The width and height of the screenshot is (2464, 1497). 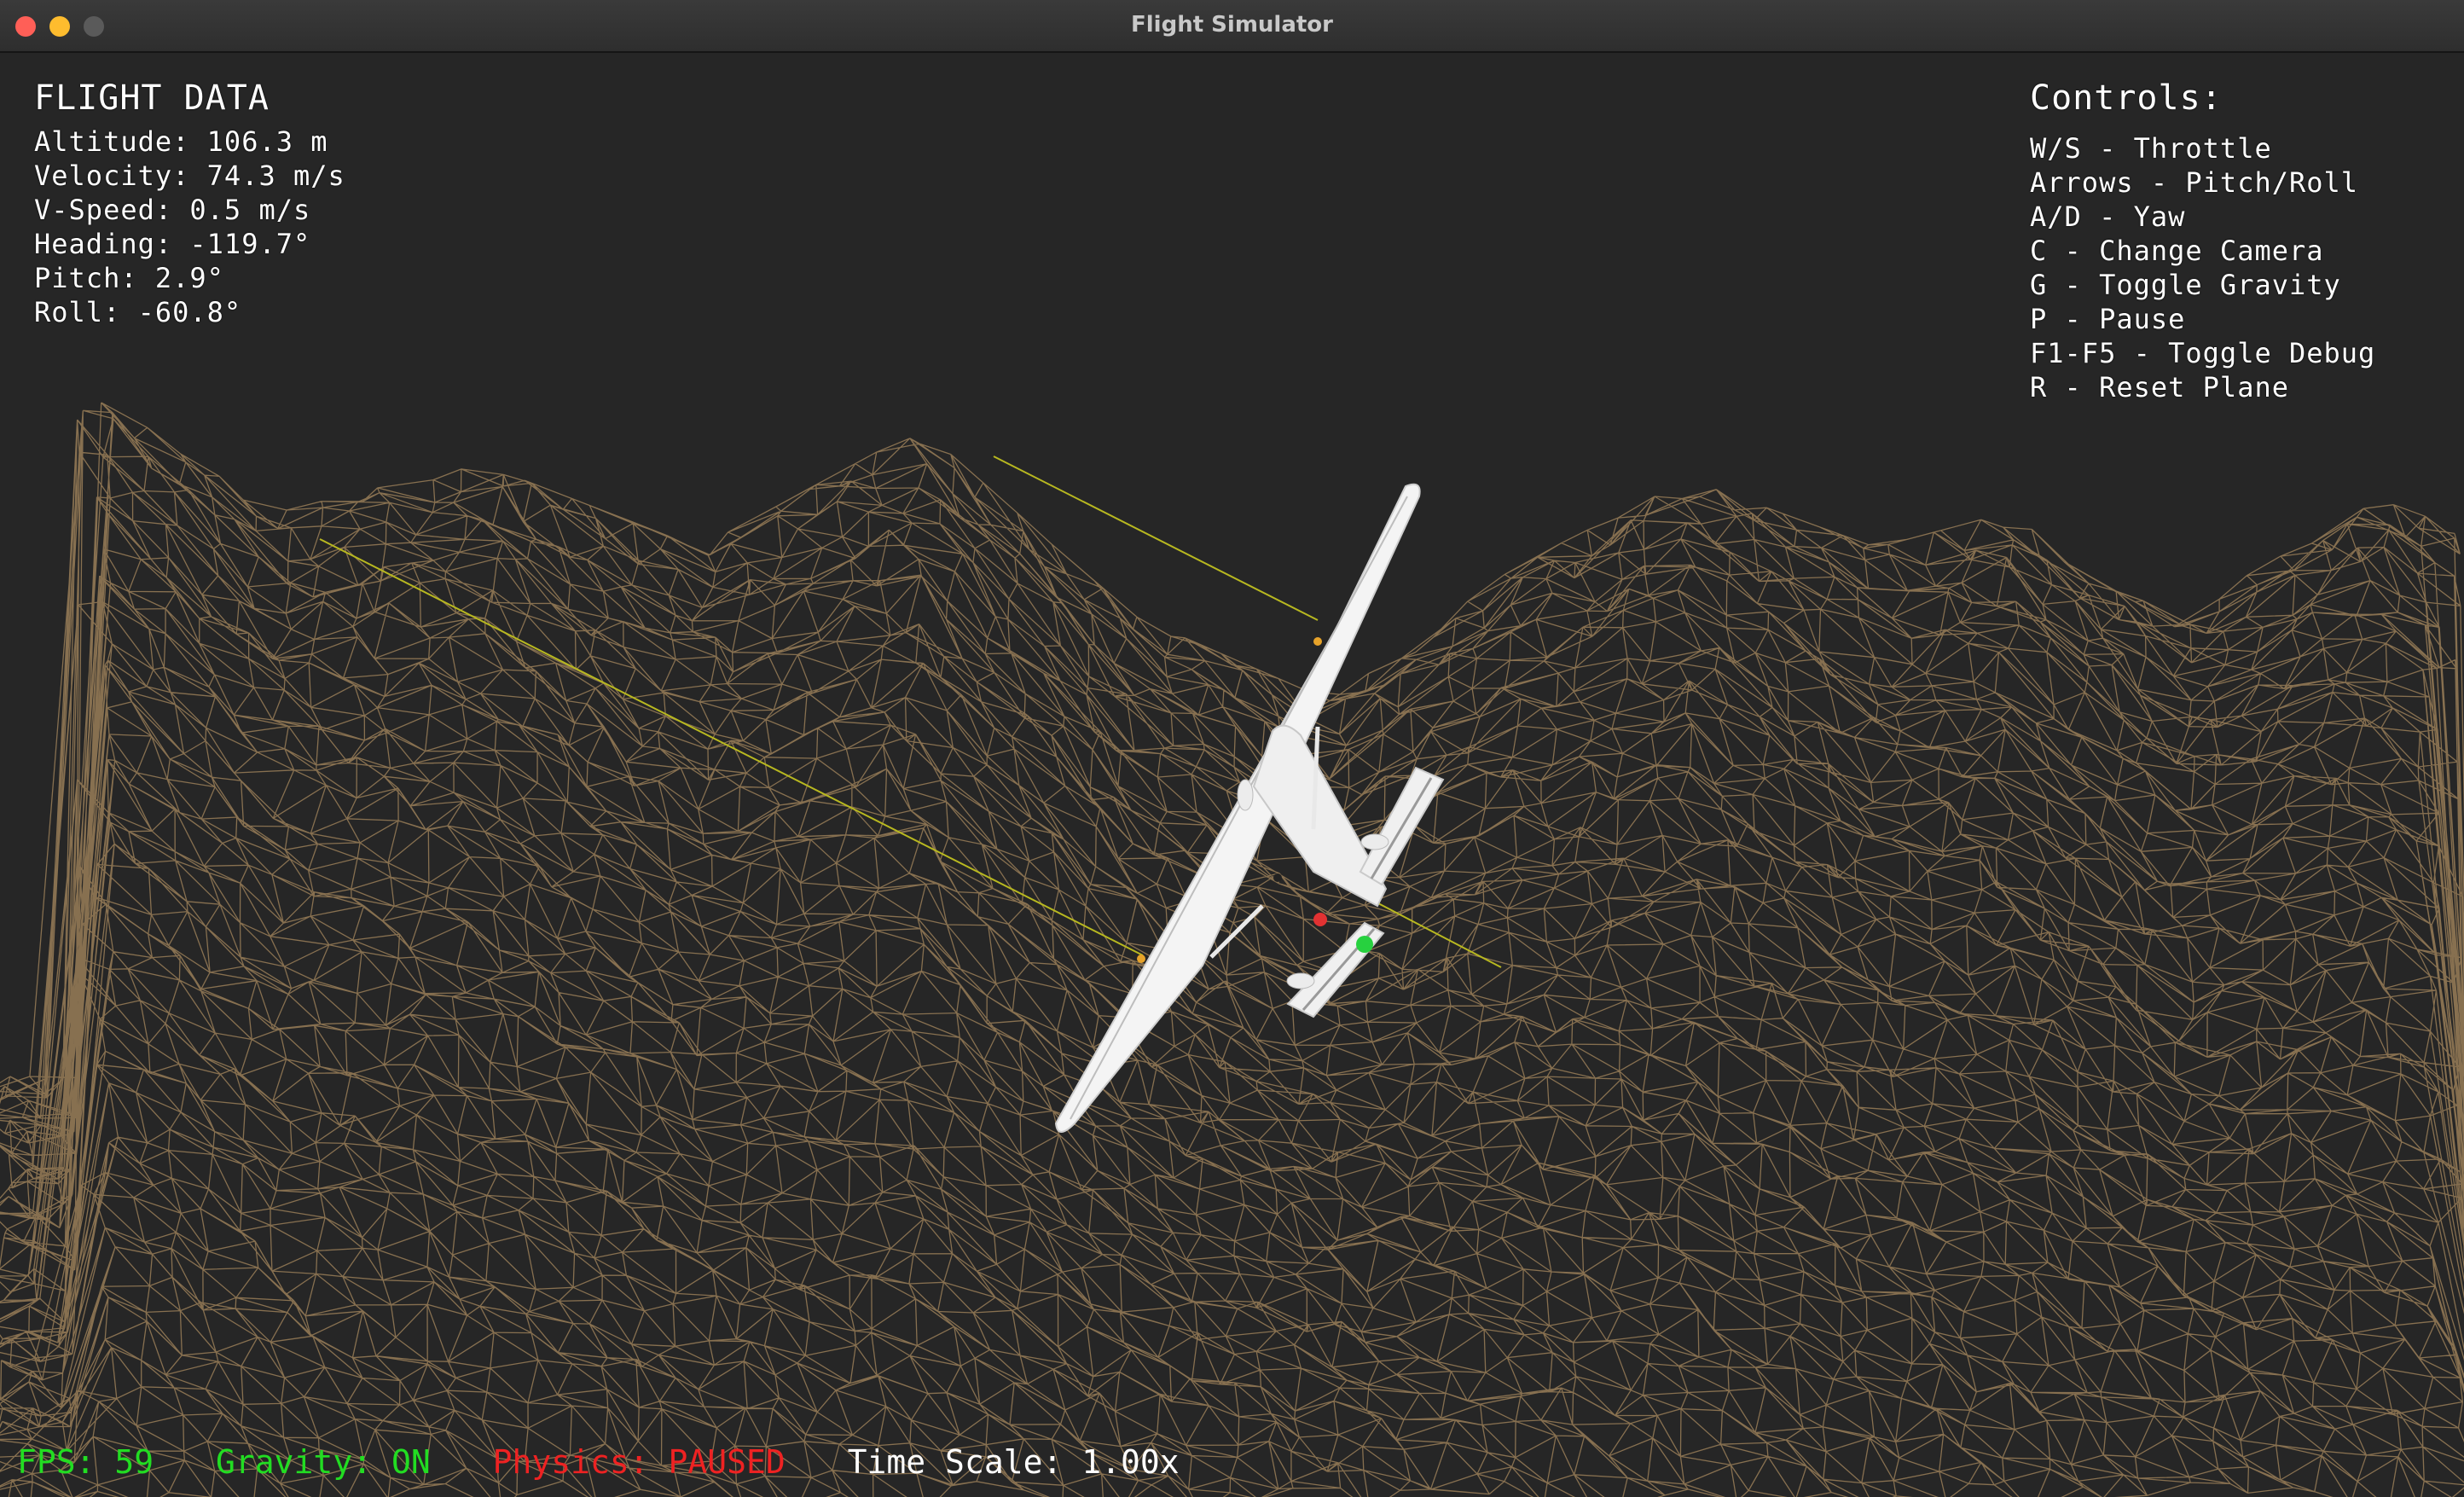 I want to click on velocity-readout: Velocity: 74.3 m/s, so click(x=189, y=176).